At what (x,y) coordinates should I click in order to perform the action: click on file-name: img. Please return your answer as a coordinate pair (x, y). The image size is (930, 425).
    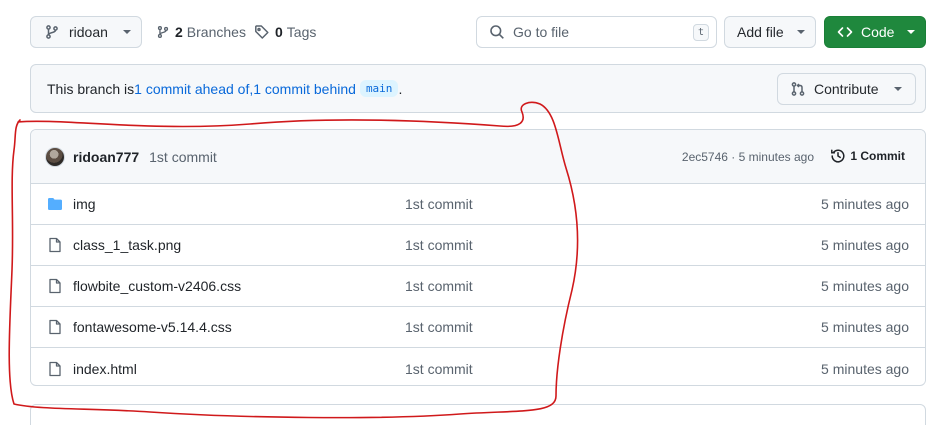
    Looking at the image, I should click on (84, 204).